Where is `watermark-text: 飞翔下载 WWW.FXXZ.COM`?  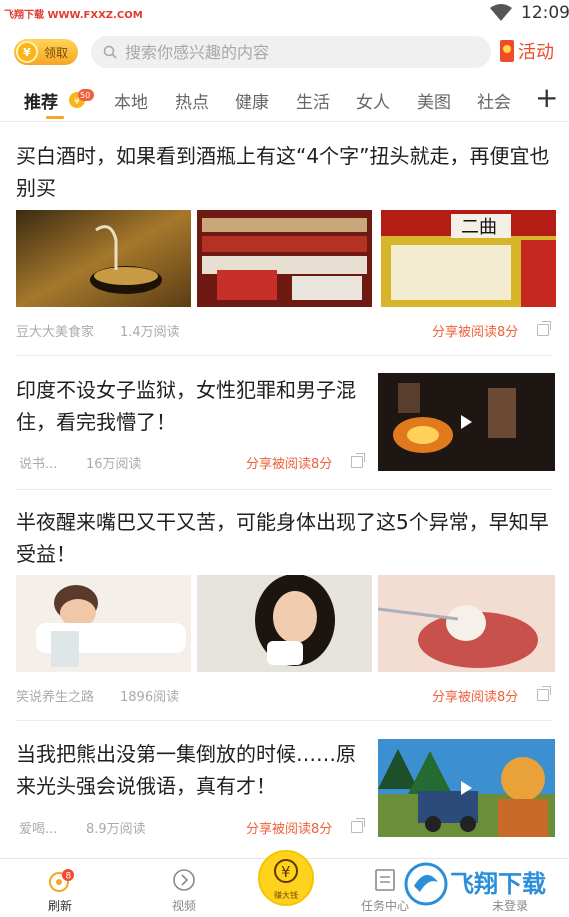
watermark-text: 飞翔下载 WWW.FXXZ.COM is located at coordinates (73, 15).